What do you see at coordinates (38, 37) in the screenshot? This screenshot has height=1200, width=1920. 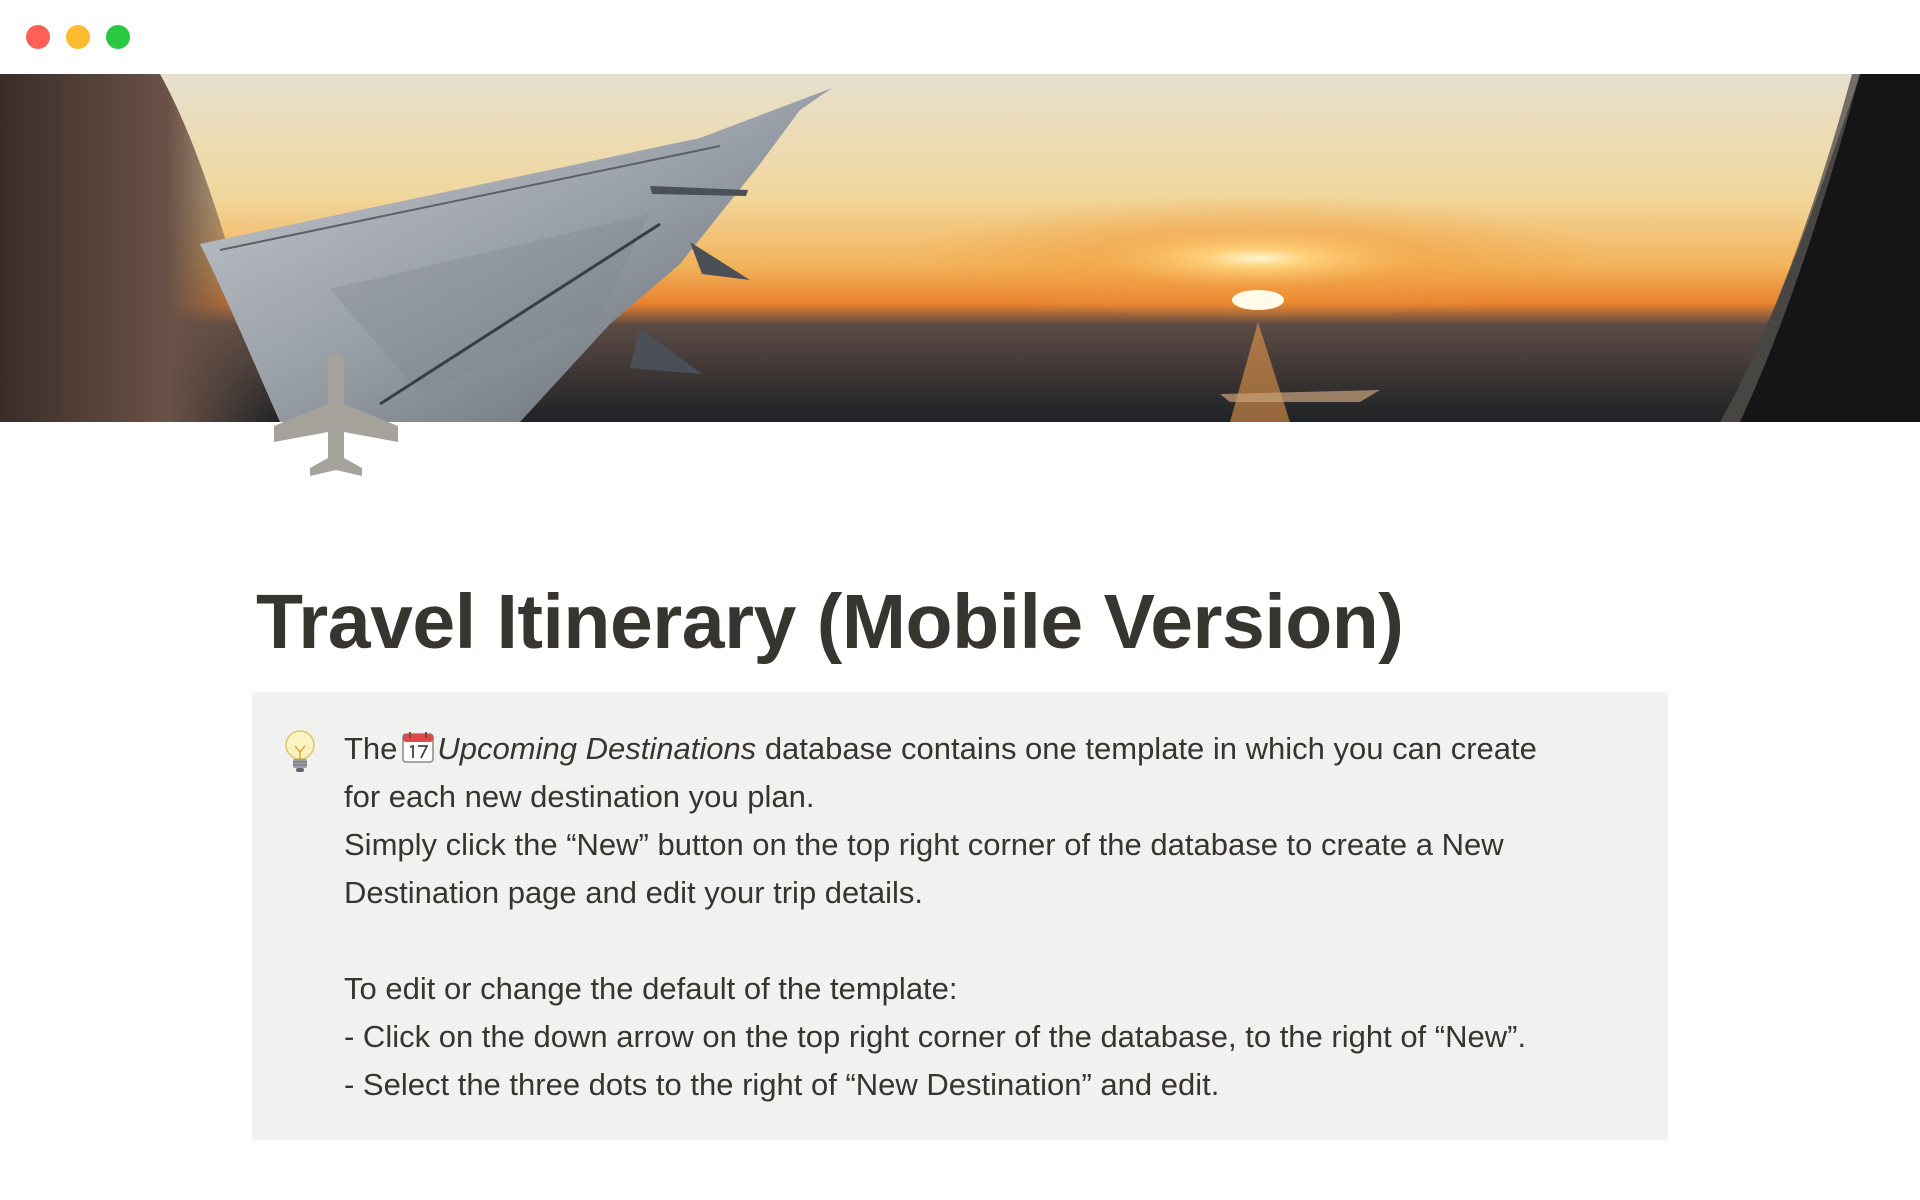 I see `window-close-button` at bounding box center [38, 37].